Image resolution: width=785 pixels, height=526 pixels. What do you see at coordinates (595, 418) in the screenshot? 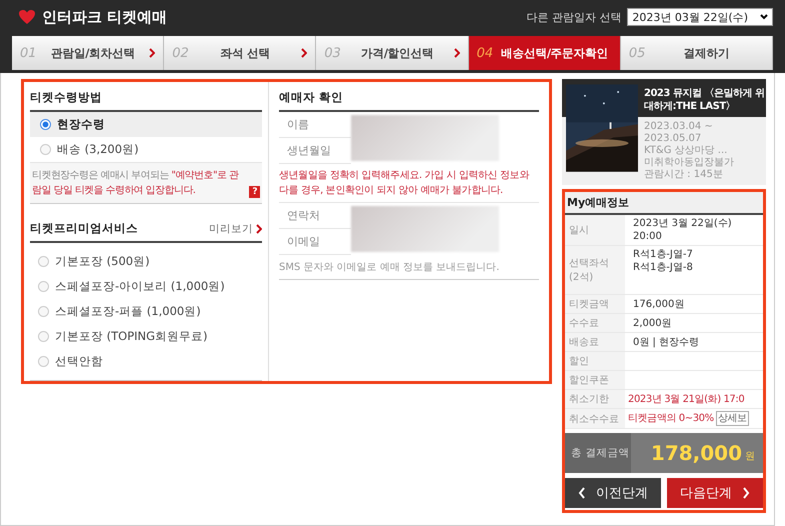
I see `row-label: 취소수수료` at bounding box center [595, 418].